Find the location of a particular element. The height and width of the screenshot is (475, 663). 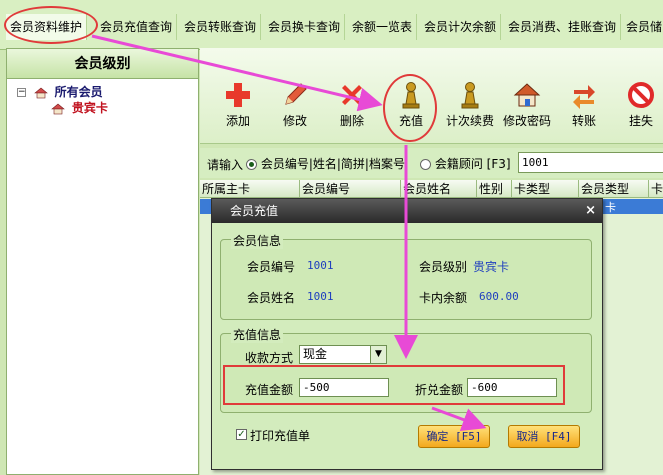

member-id-label: 会员编号 is located at coordinates (271, 267).